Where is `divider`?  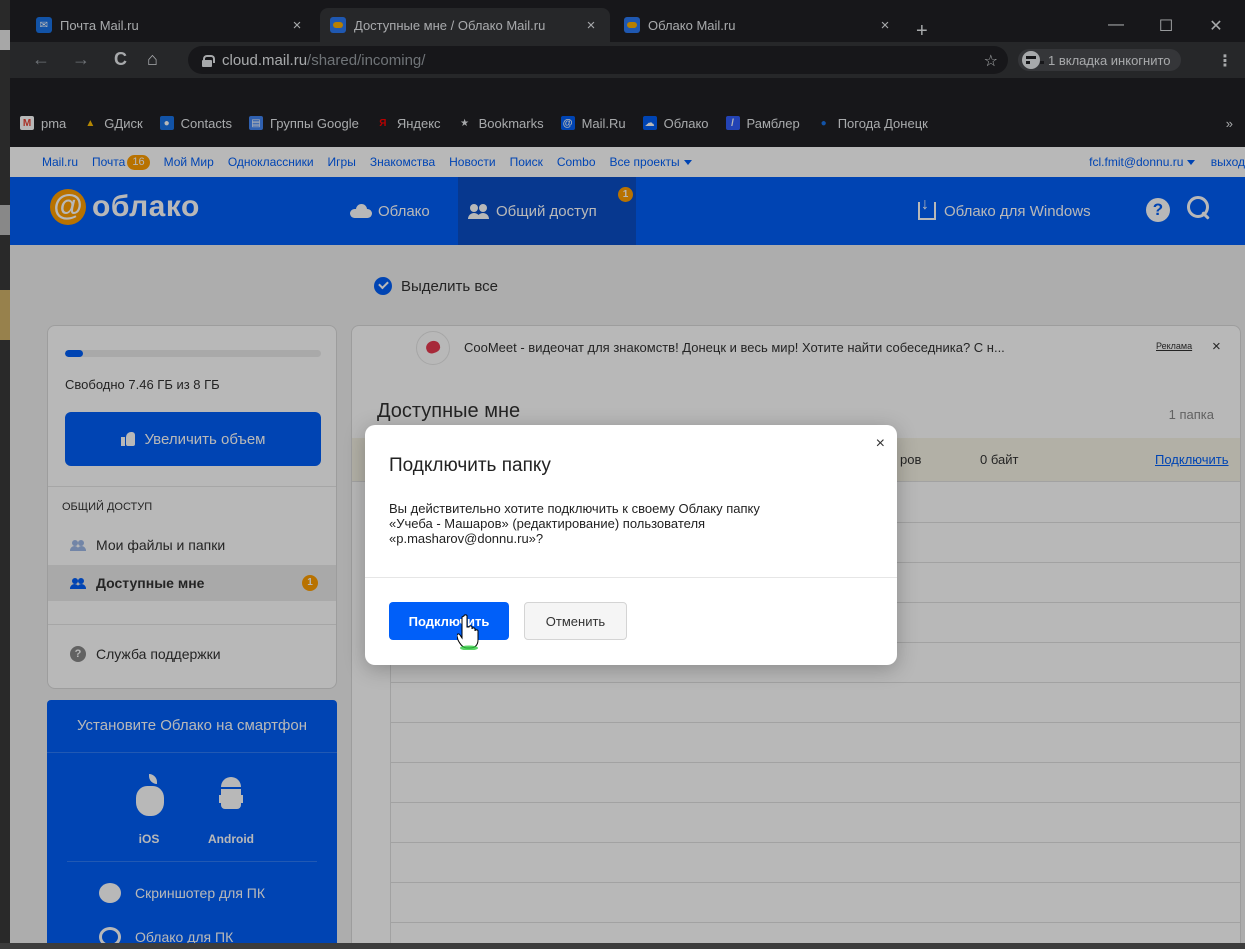 divider is located at coordinates (631, 577).